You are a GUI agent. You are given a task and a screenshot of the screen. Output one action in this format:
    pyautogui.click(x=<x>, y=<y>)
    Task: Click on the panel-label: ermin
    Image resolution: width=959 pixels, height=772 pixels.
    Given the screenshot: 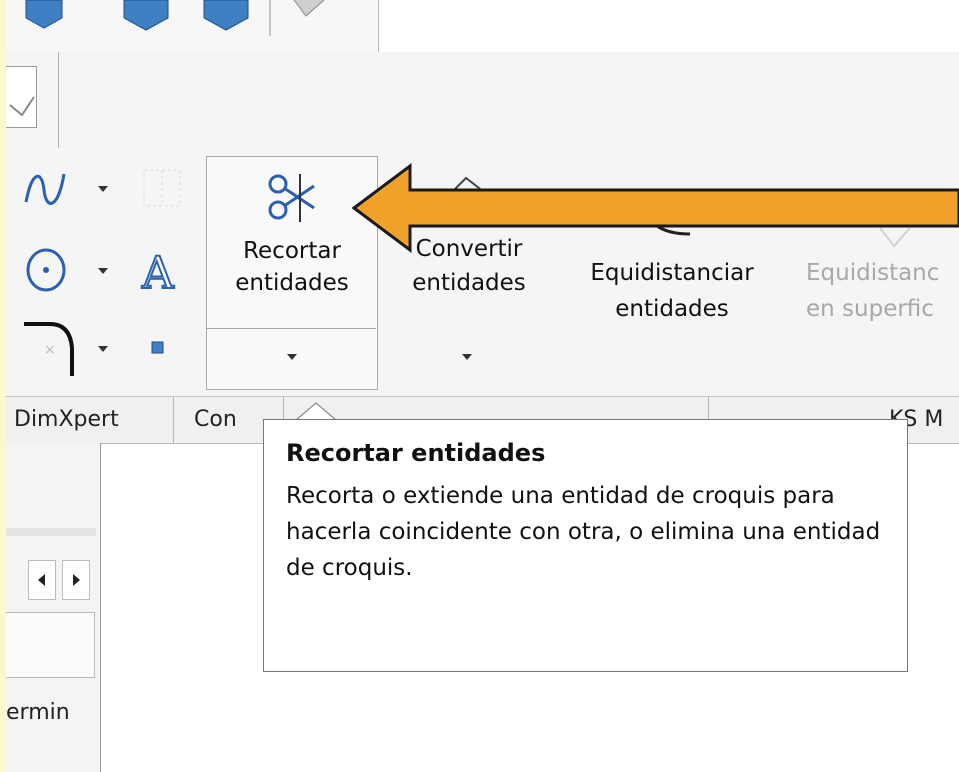 What is the action you would take?
    pyautogui.click(x=38, y=712)
    